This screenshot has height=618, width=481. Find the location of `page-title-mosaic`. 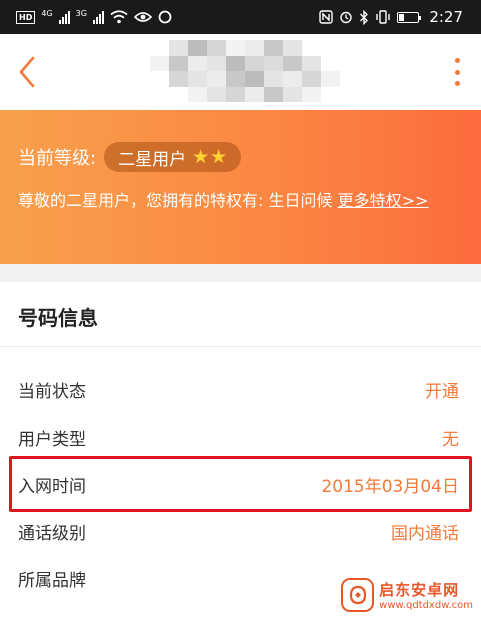

page-title-mosaic is located at coordinates (245, 71).